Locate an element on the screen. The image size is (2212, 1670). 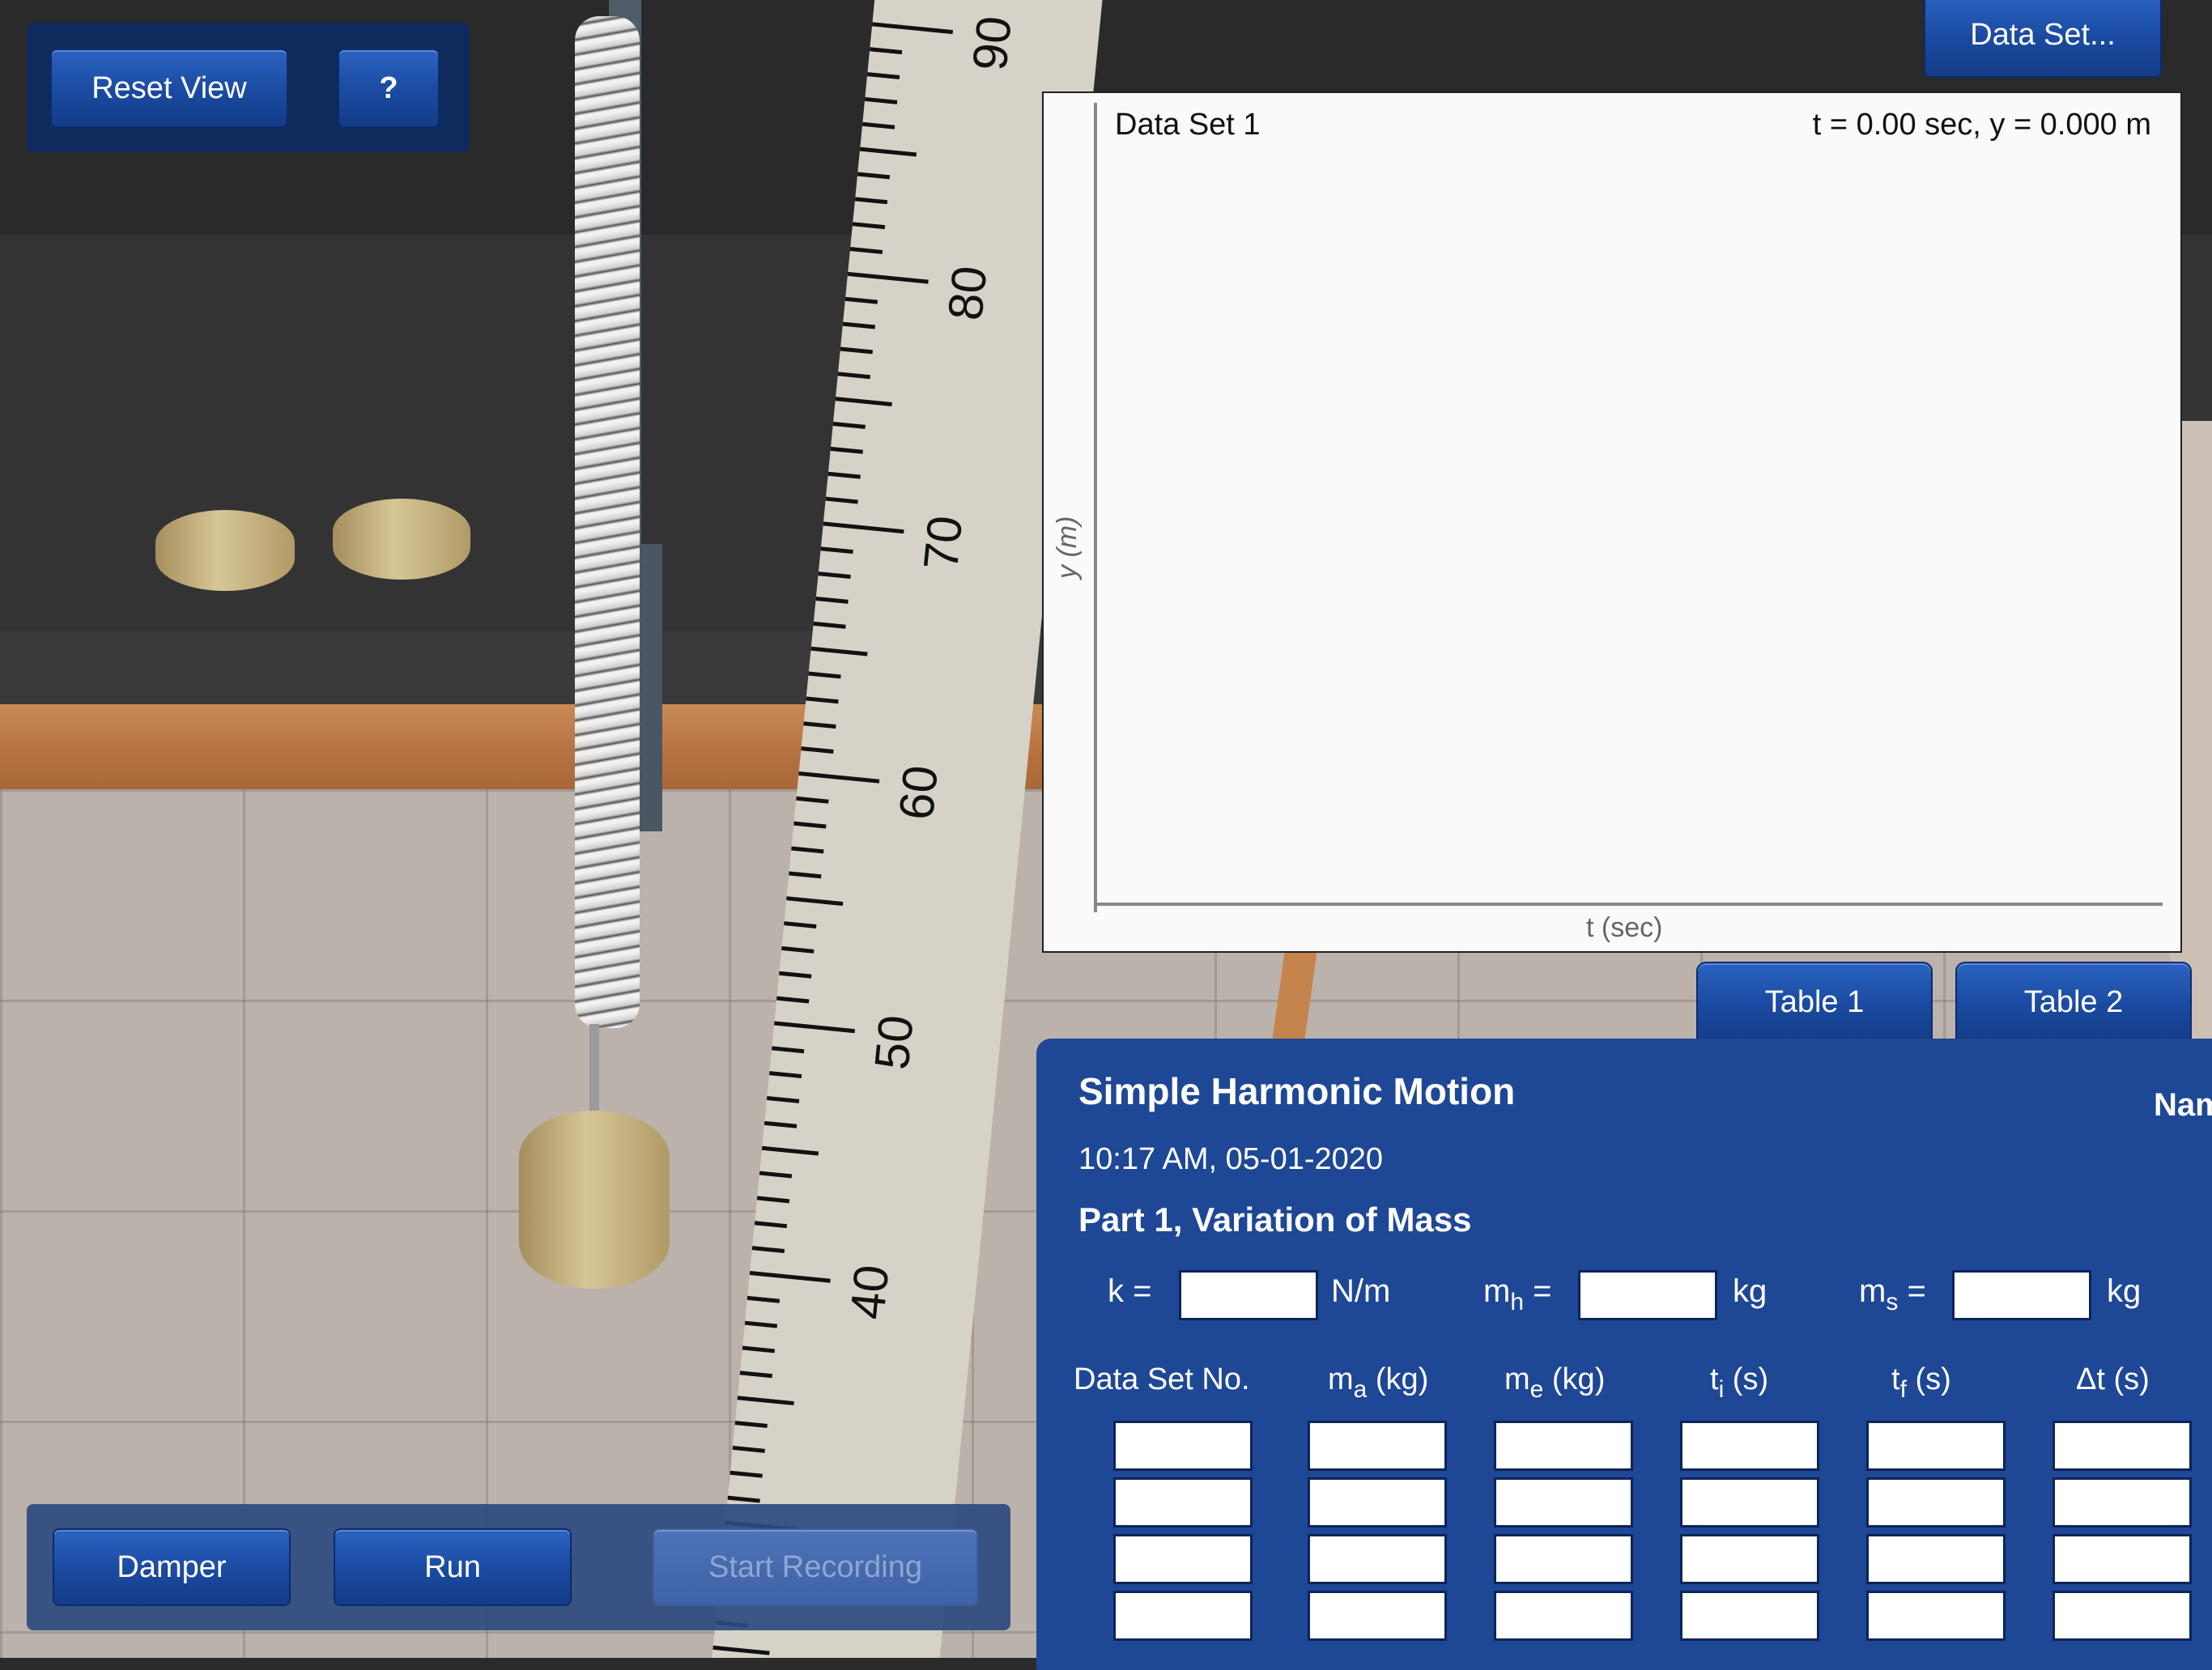
name-label: Nam is located at coordinates (2183, 1105).